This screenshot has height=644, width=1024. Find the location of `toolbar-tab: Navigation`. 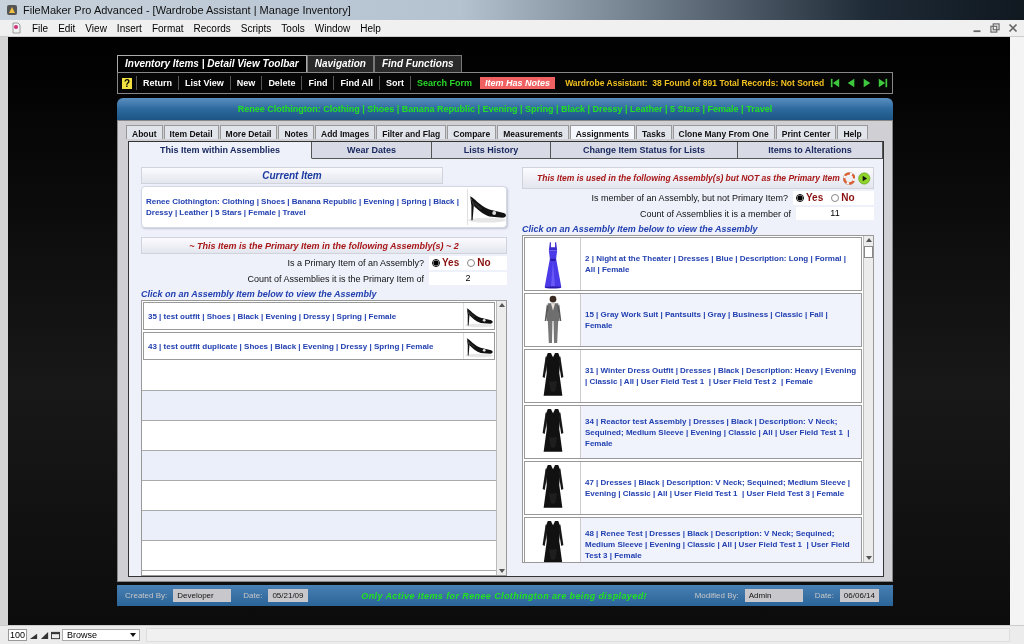

toolbar-tab: Navigation is located at coordinates (340, 63).